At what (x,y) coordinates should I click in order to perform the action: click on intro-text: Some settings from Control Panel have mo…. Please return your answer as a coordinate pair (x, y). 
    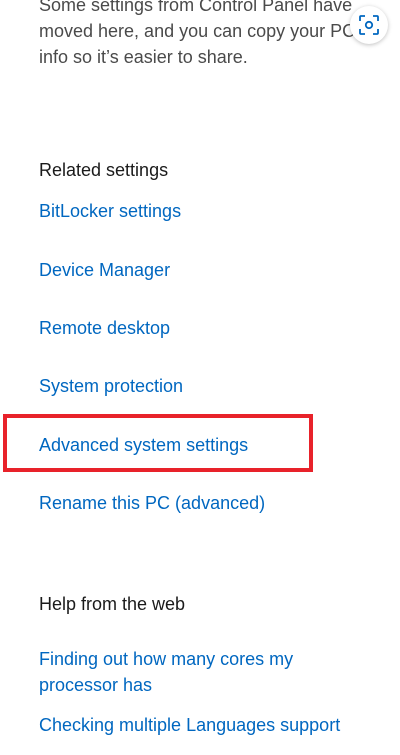
    Looking at the image, I should click on (197, 33).